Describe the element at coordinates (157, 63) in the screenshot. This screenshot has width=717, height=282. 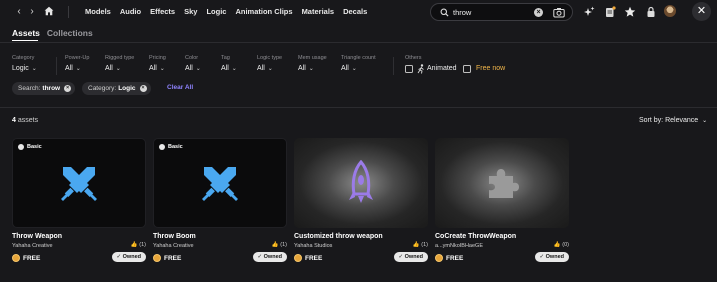
I see `filter-pricing: Pricing All ⌄` at that location.